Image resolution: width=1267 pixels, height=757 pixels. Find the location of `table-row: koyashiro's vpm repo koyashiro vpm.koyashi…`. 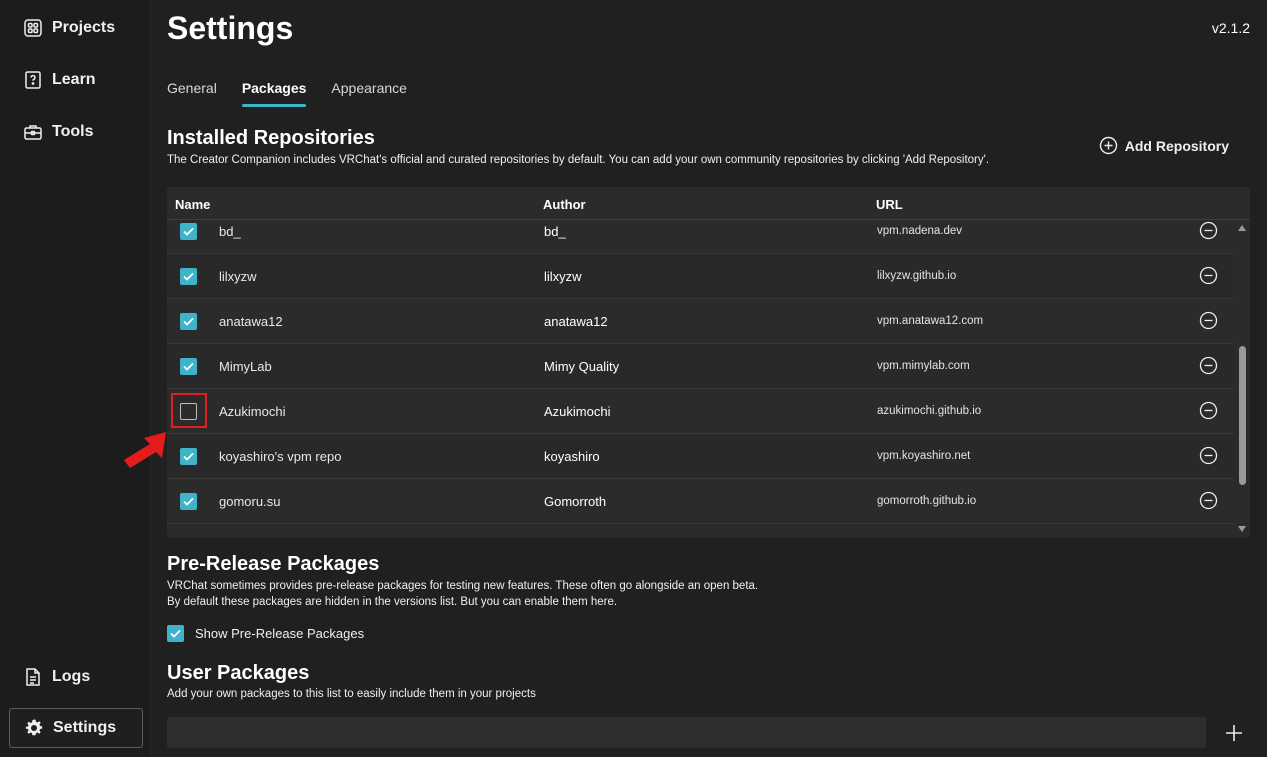

table-row: koyashiro's vpm repo koyashiro vpm.koyashi… is located at coordinates (700, 456).